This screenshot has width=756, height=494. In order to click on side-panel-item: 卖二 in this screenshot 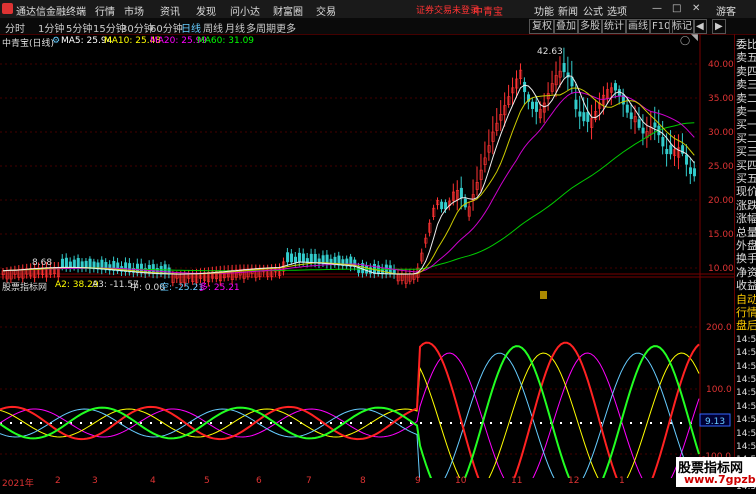, I will do `click(746, 98)`.